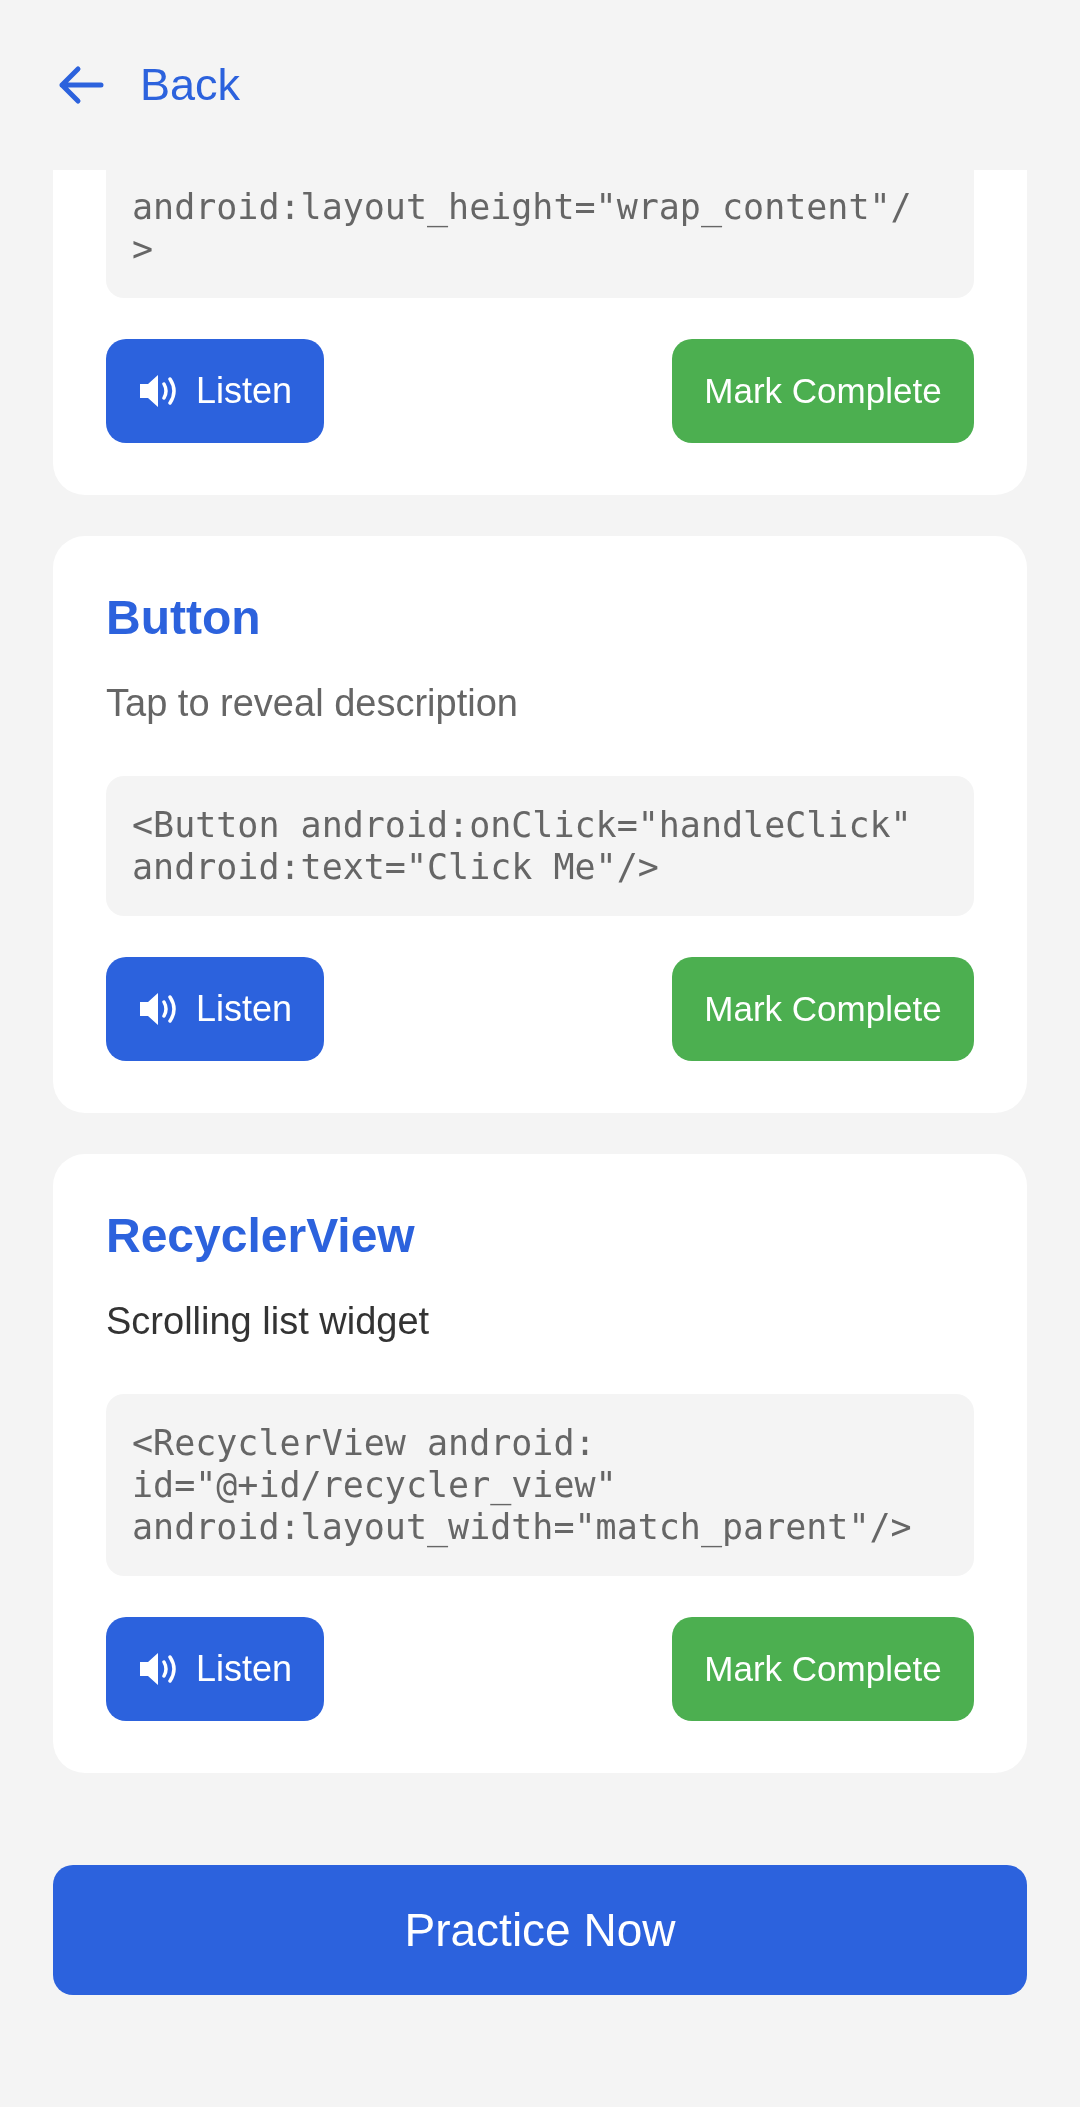 Image resolution: width=1080 pixels, height=2107 pixels. Describe the element at coordinates (149, 85) in the screenshot. I see `back-button: Back` at that location.